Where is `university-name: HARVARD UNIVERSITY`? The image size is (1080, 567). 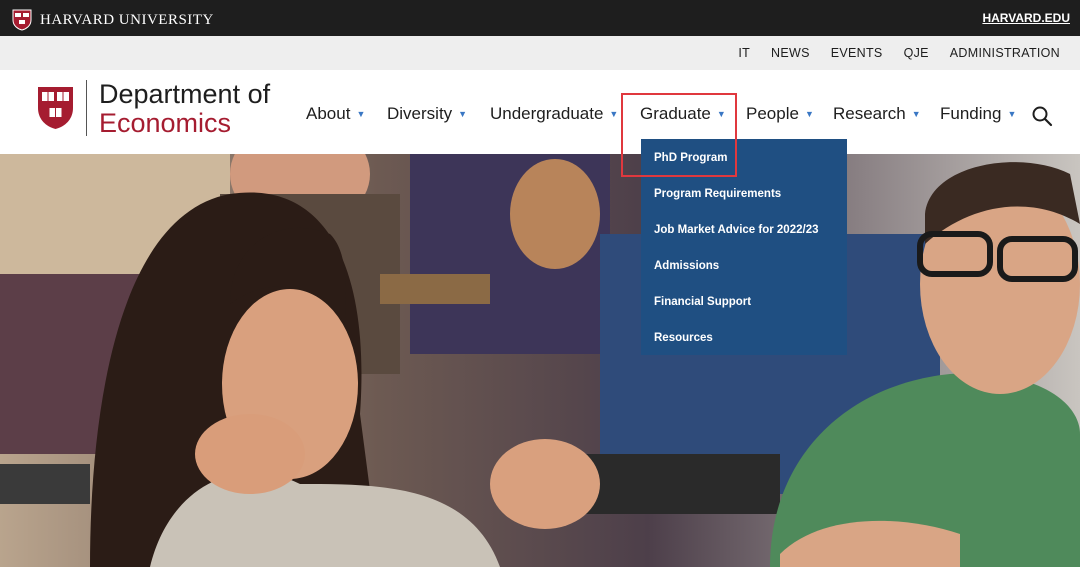
university-name: HARVARD UNIVERSITY is located at coordinates (127, 19).